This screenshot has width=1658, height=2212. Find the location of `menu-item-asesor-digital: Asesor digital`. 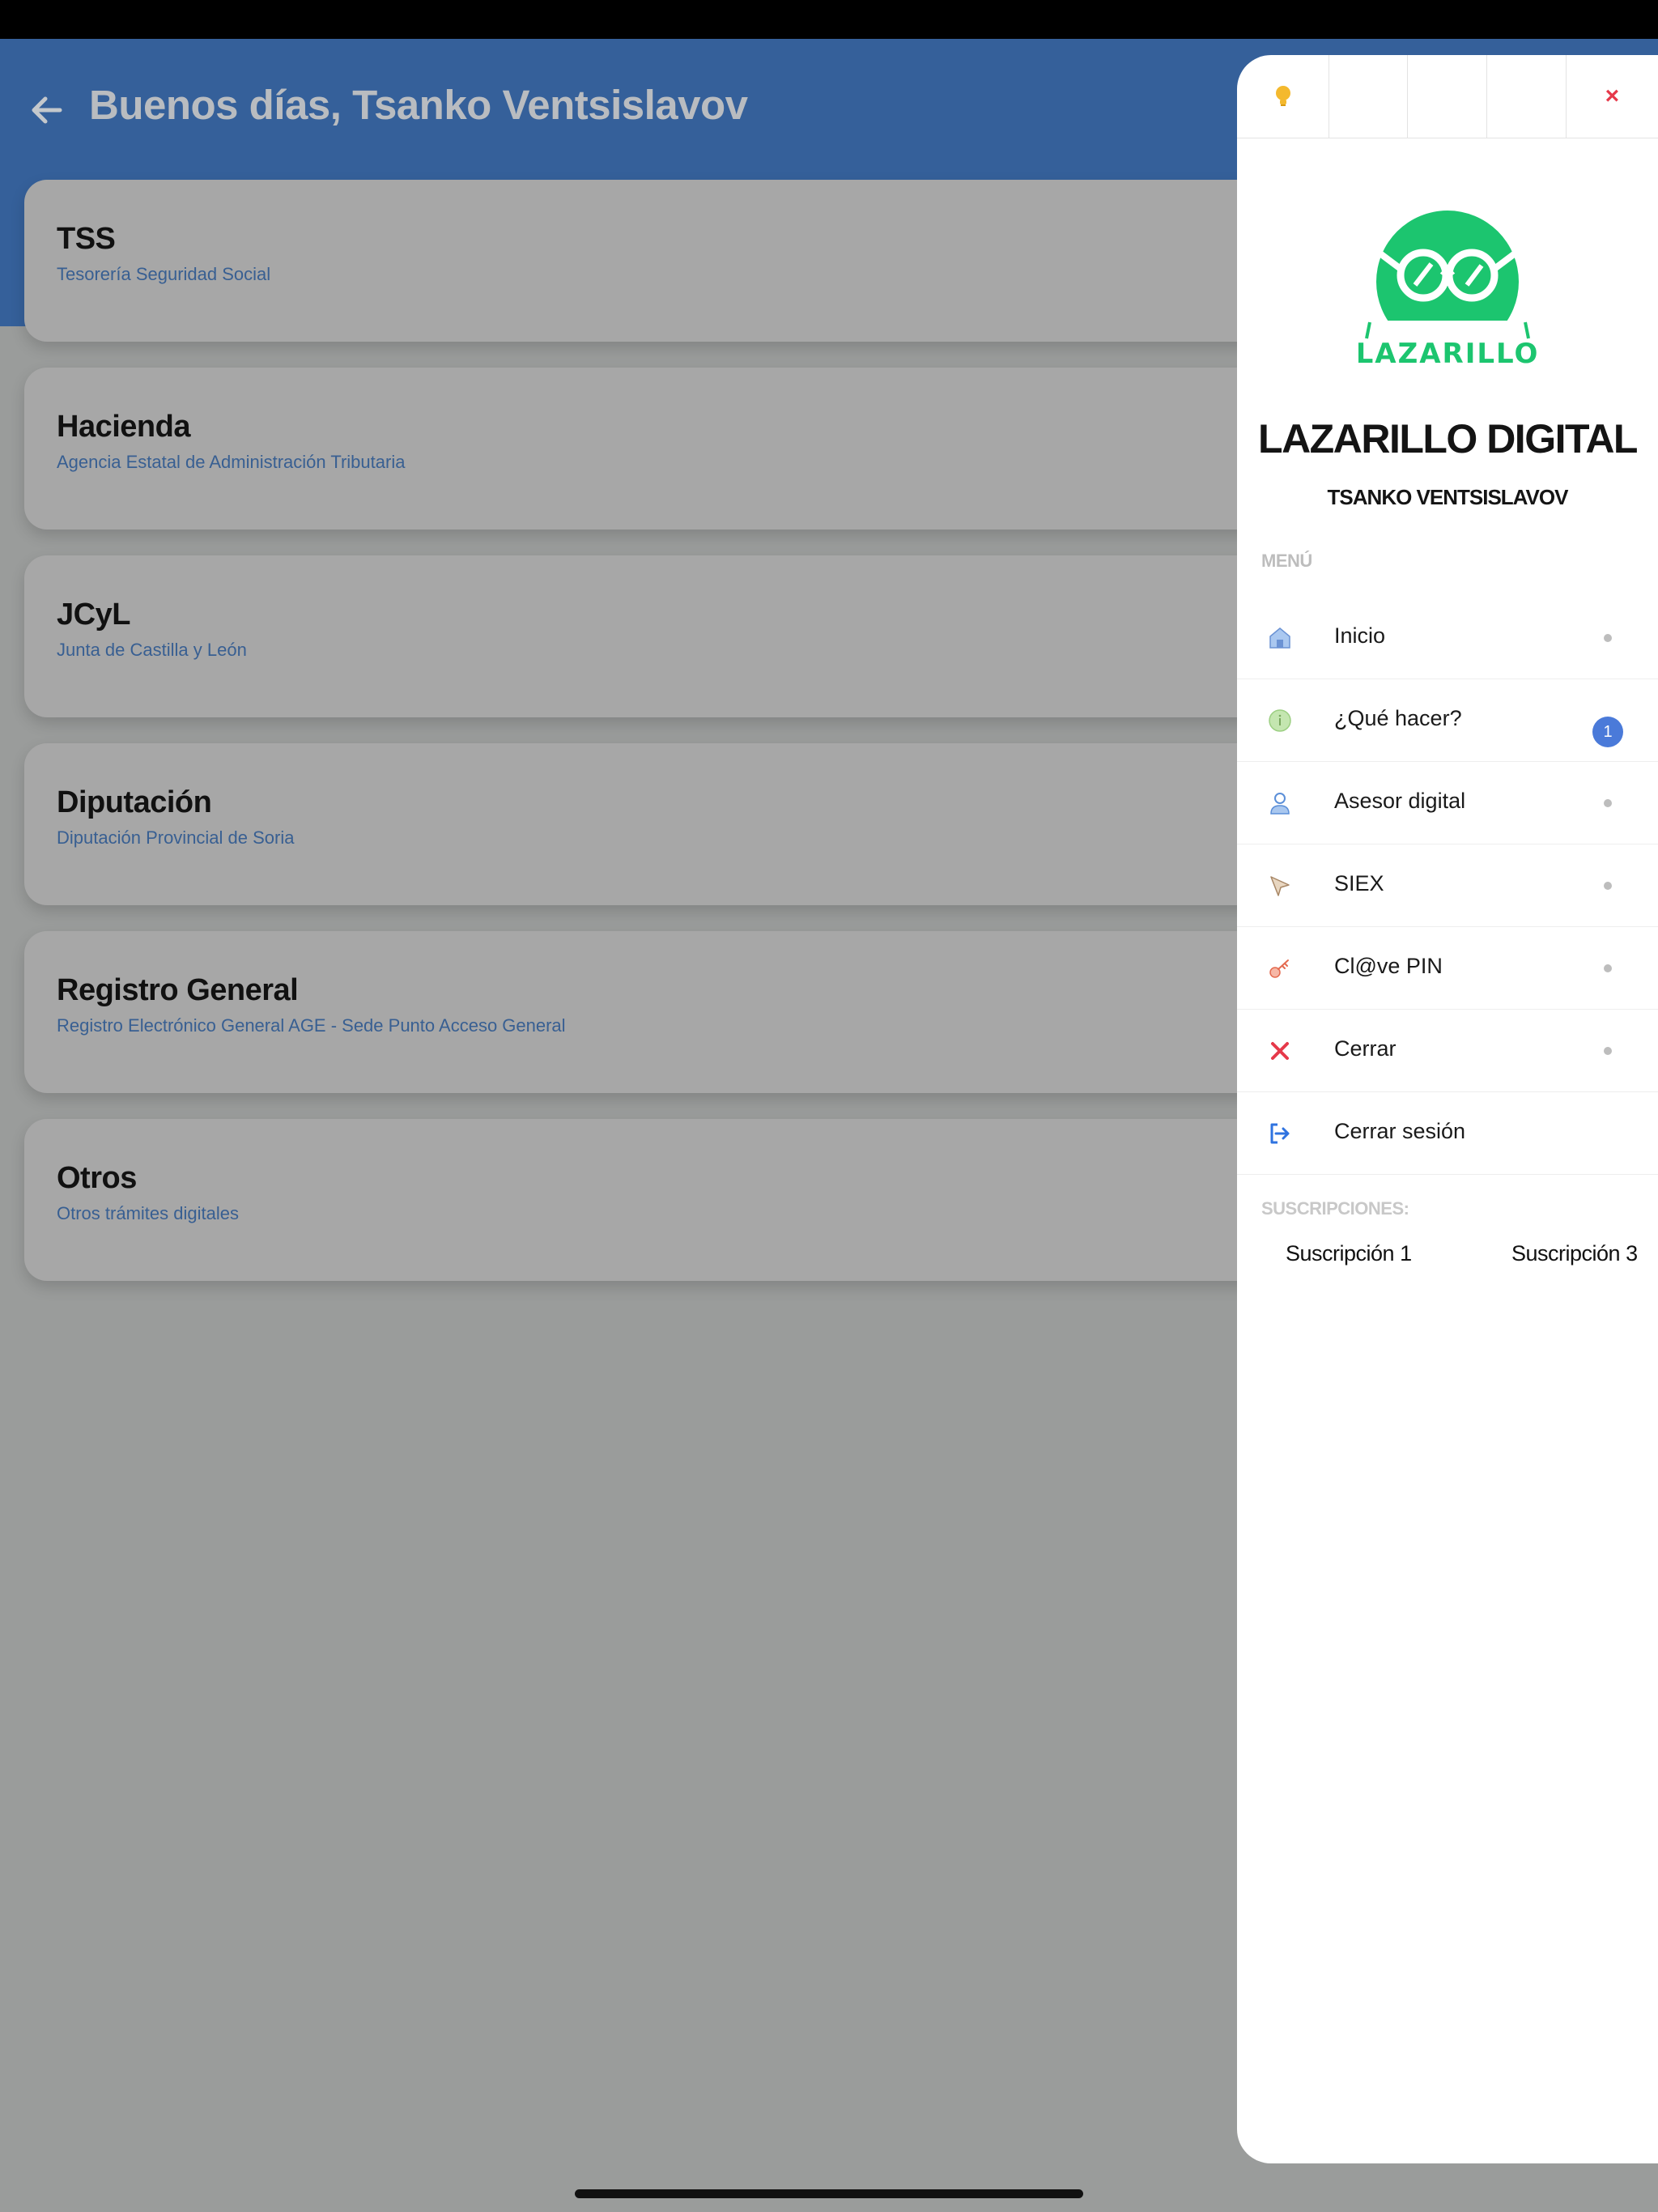

menu-item-asesor-digital: Asesor digital is located at coordinates (1447, 803).